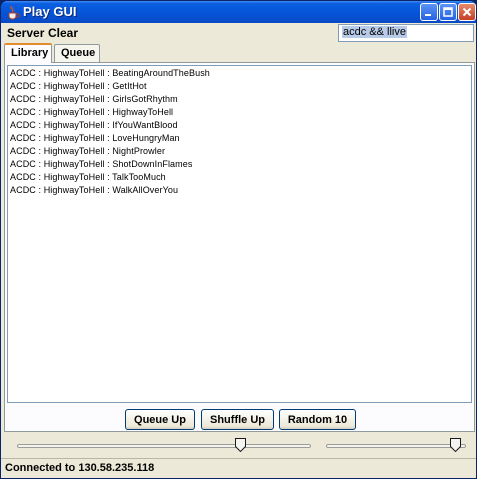 This screenshot has width=477, height=479. I want to click on list-item: ACDC : HighwayToHell : NightProwler, so click(87, 151).